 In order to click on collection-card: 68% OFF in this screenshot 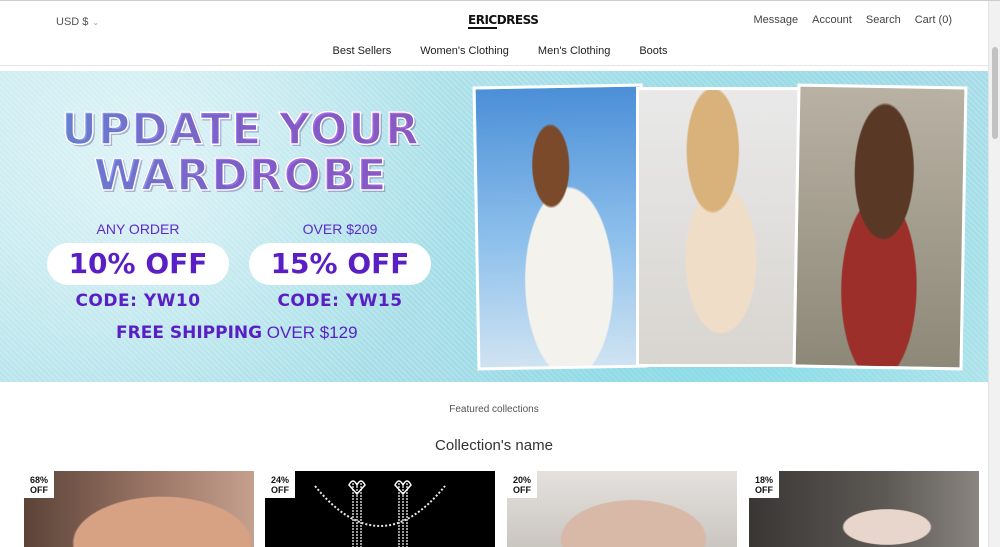, I will do `click(139, 509)`.